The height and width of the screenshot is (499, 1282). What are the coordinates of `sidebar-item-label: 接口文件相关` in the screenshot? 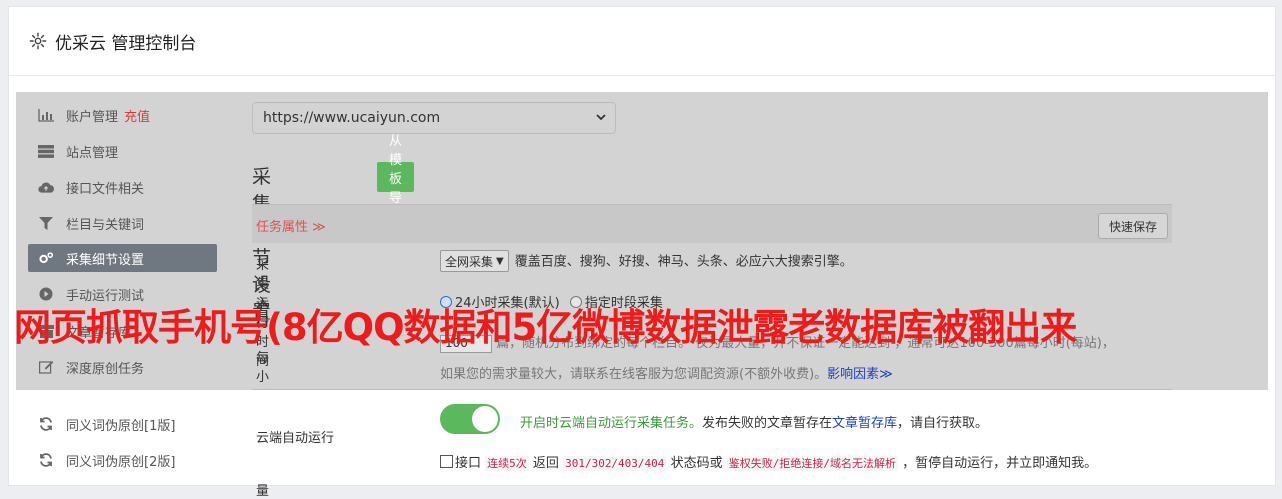 It's located at (105, 189).